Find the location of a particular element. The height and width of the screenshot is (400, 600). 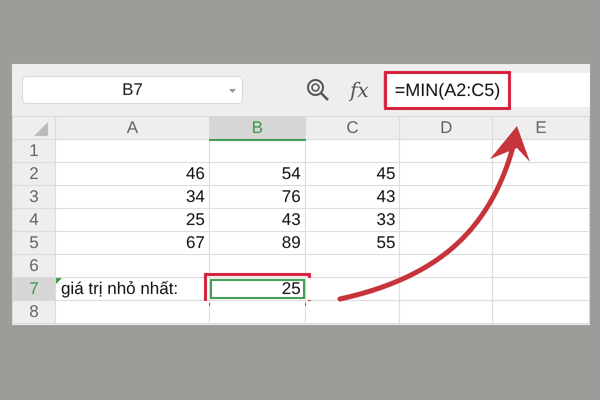

insert-function-button: fx is located at coordinates (359, 90).